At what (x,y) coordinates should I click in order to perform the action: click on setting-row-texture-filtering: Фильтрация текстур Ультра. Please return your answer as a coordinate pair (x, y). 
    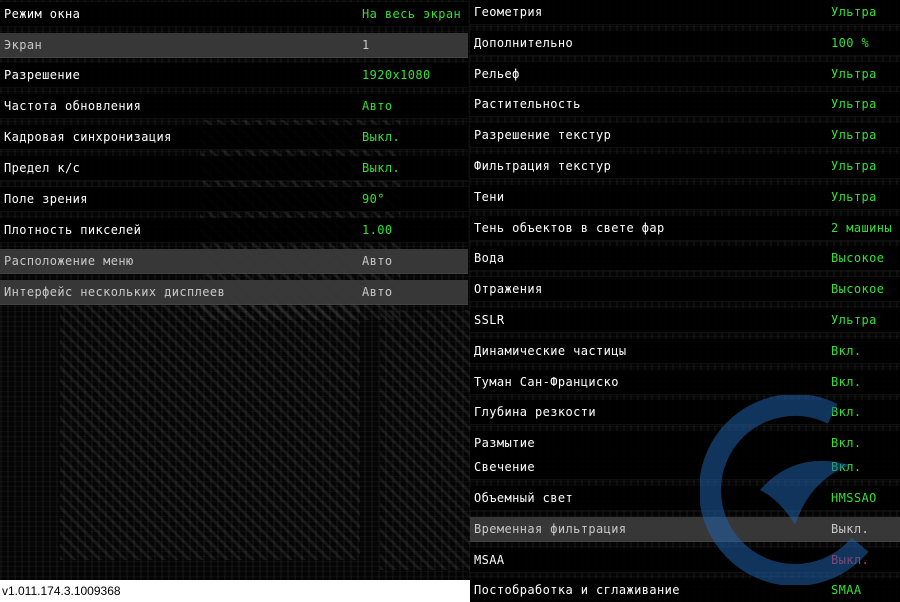
    Looking at the image, I should click on (685, 166).